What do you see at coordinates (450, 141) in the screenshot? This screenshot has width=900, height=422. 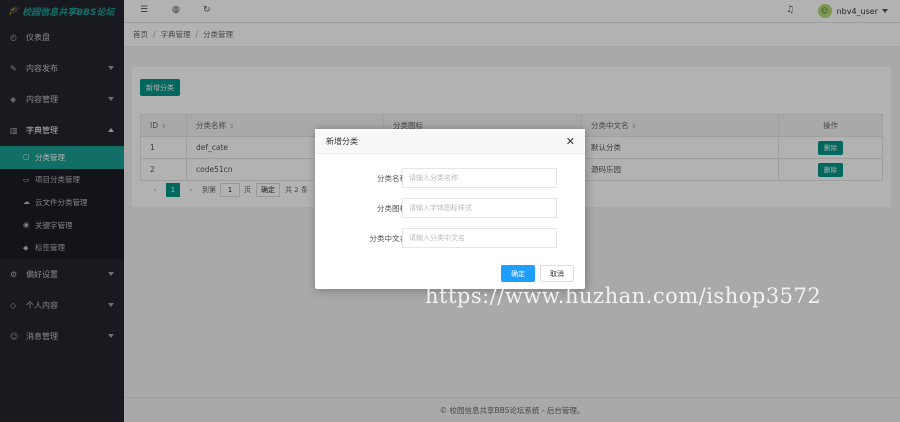 I see `dialog-header: 新增分类` at bounding box center [450, 141].